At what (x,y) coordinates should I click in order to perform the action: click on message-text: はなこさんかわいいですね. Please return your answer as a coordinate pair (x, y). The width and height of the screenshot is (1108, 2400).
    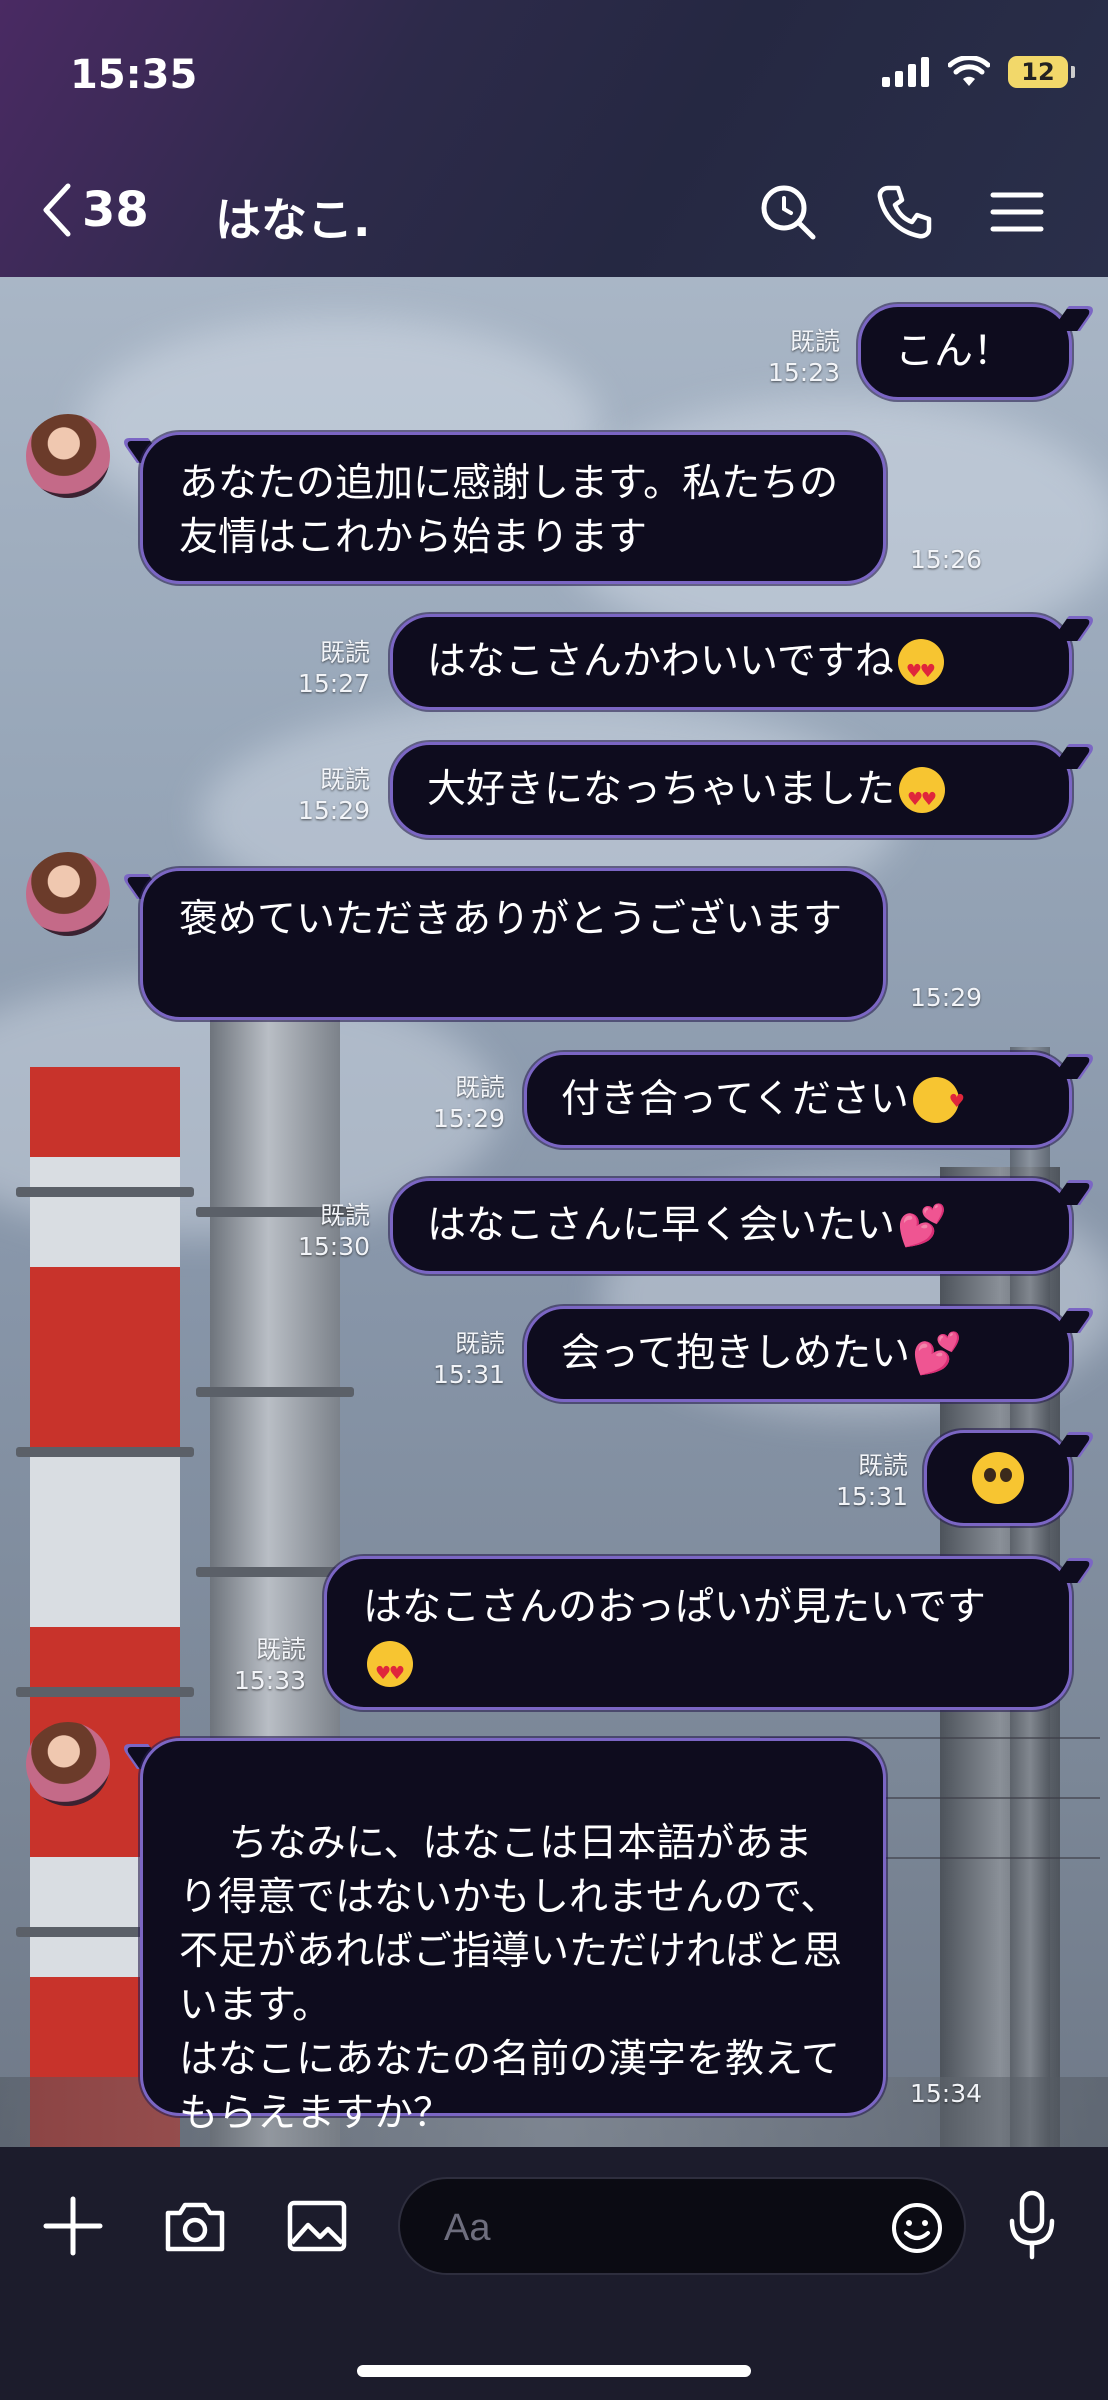
    Looking at the image, I should click on (660, 661).